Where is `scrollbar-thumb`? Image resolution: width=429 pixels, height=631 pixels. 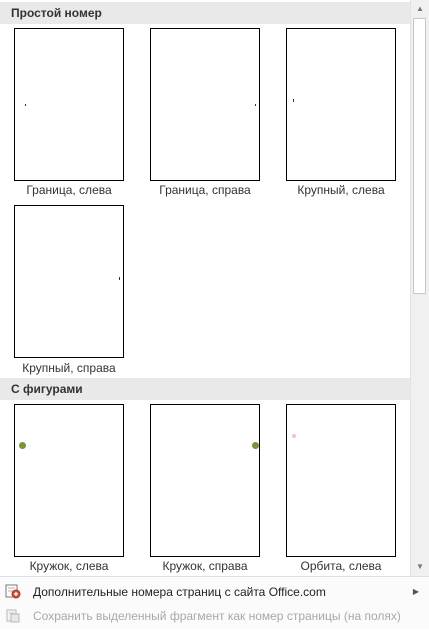 scrollbar-thumb is located at coordinates (419, 156).